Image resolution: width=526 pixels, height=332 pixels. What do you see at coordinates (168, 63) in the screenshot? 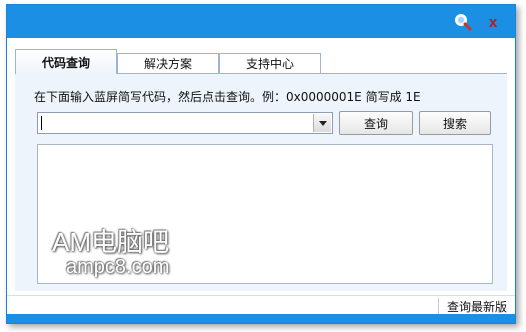
I see `tab-solutions: 解决方案` at bounding box center [168, 63].